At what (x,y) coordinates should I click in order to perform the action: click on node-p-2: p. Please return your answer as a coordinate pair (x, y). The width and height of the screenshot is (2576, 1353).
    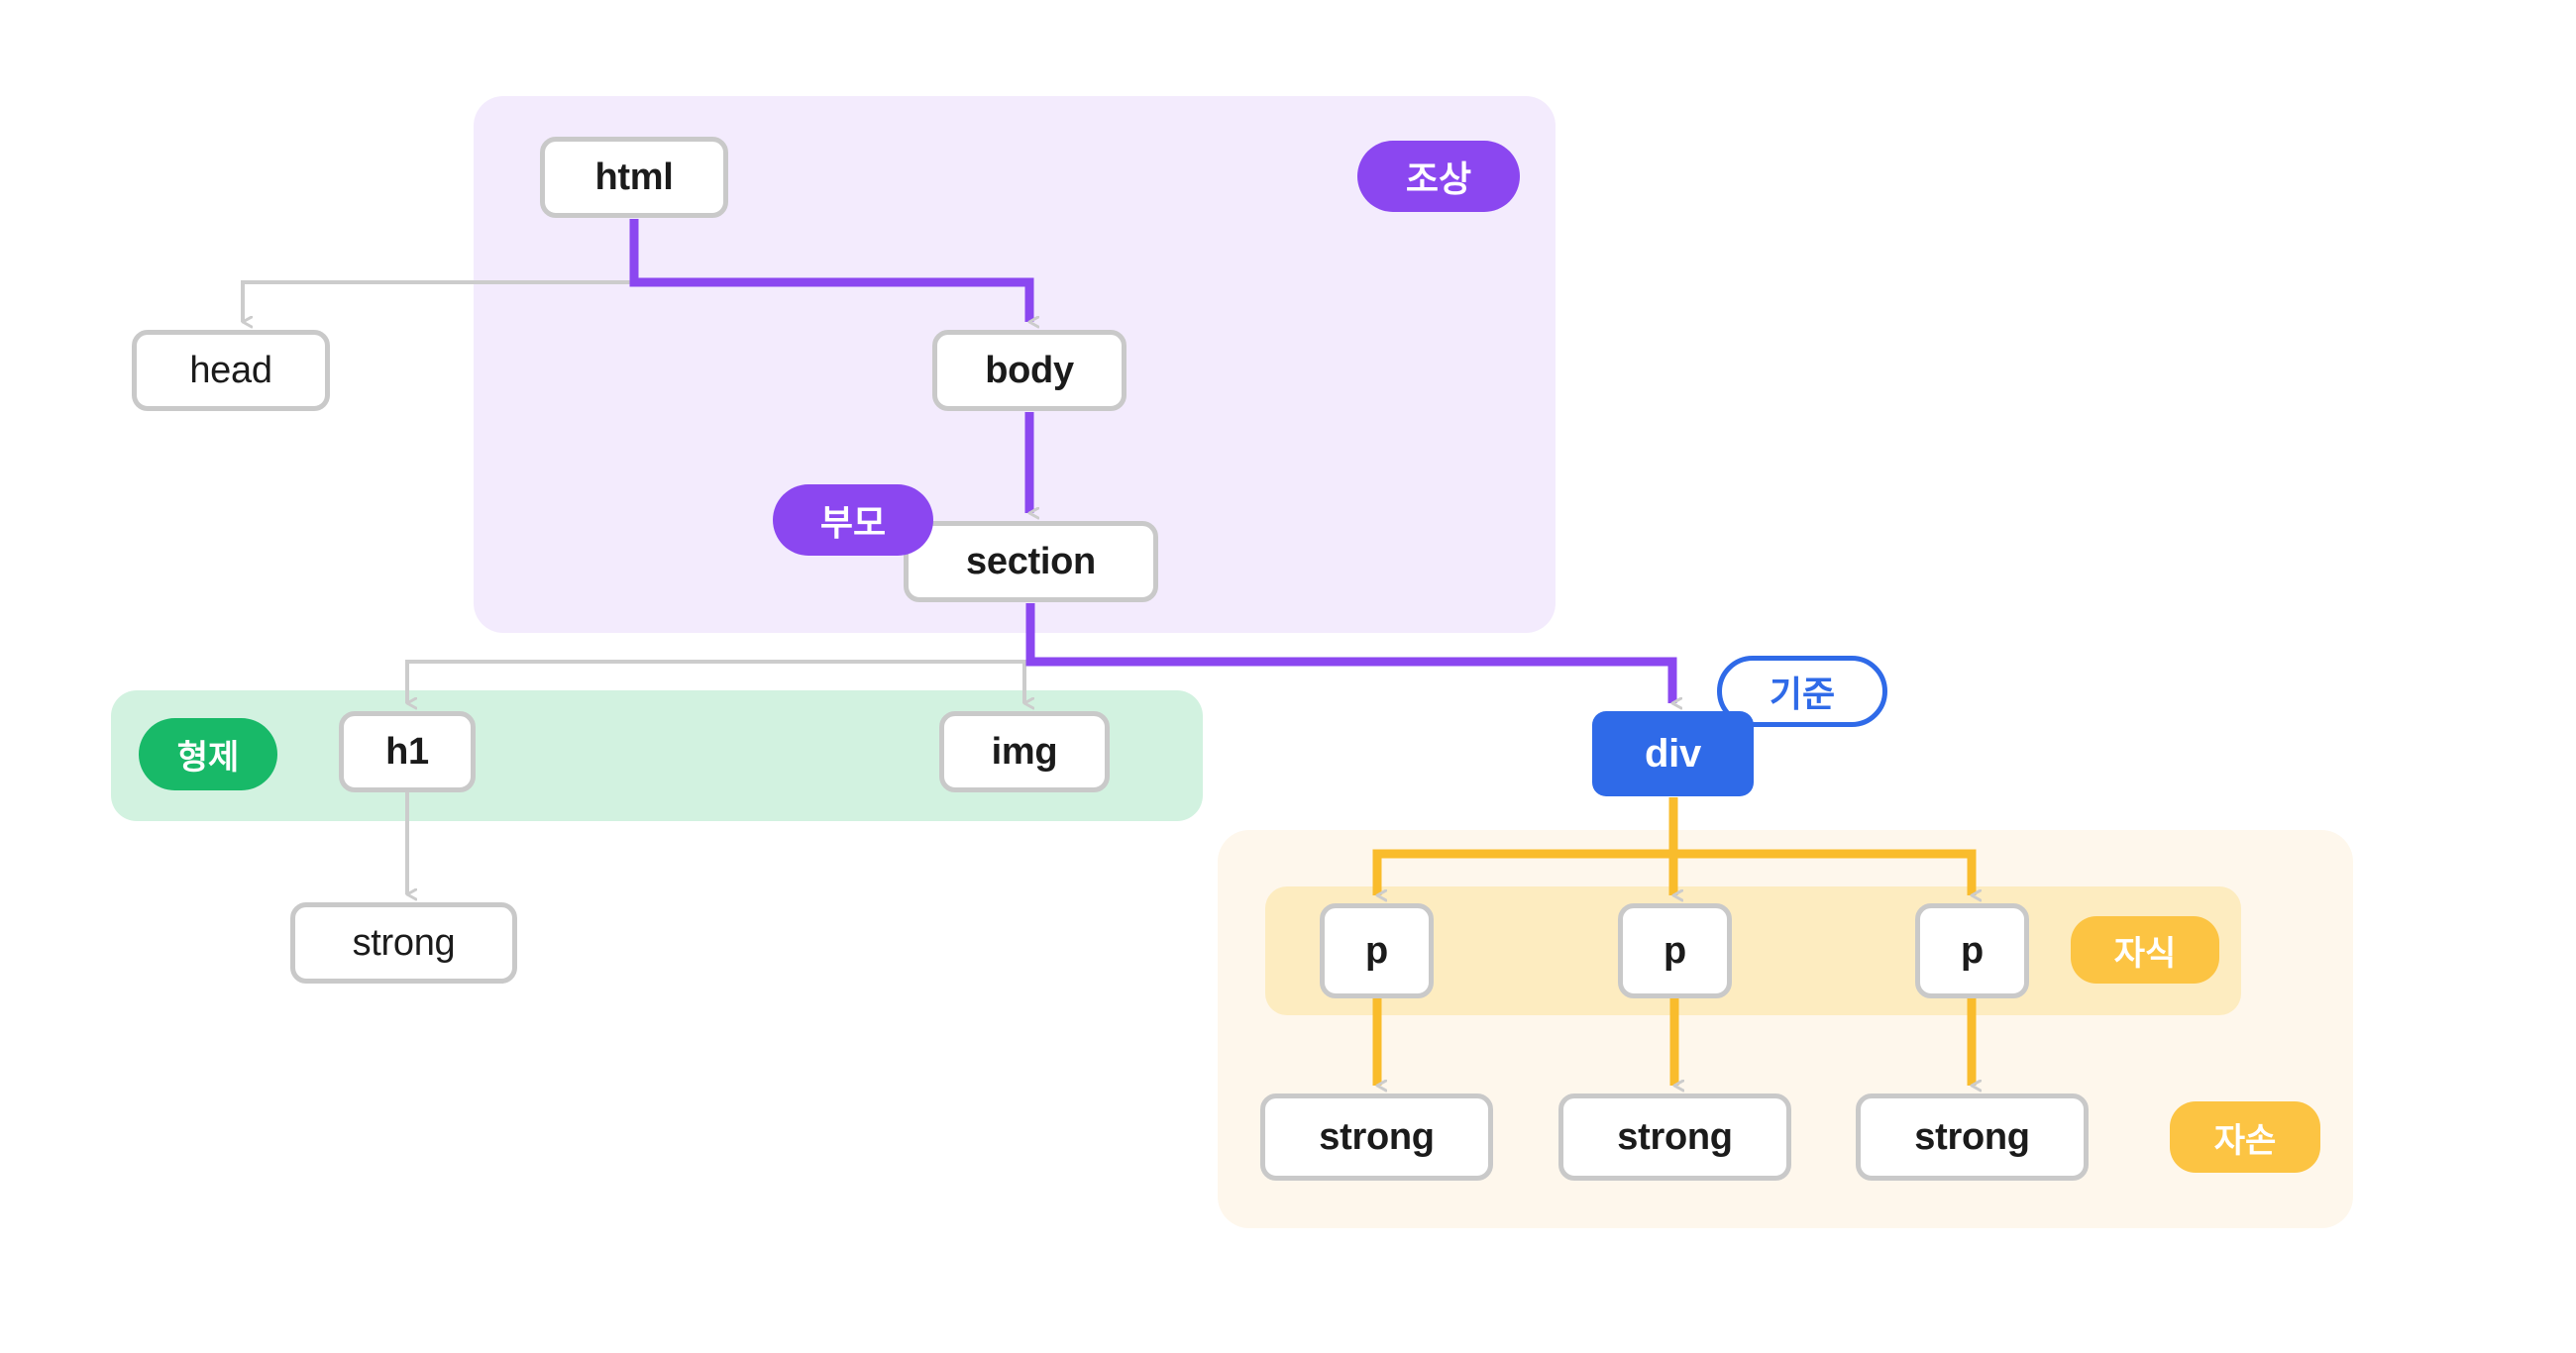
    Looking at the image, I should click on (1675, 950).